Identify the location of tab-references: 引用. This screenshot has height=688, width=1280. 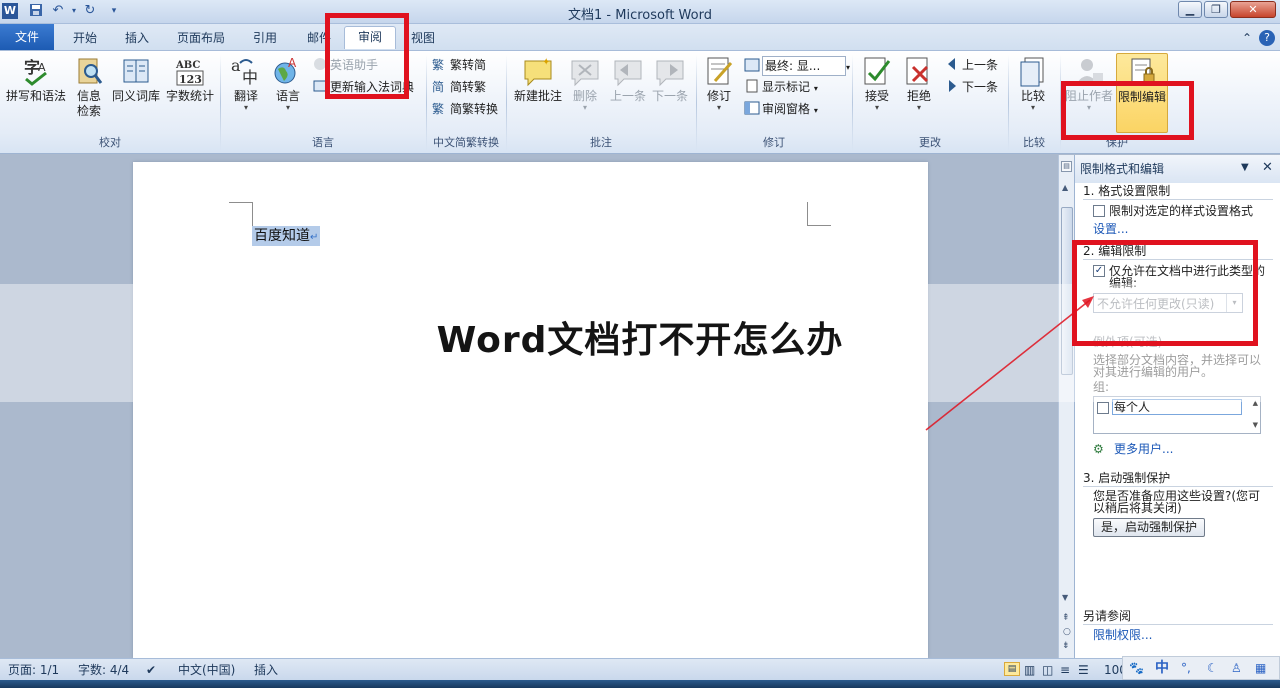
(265, 39).